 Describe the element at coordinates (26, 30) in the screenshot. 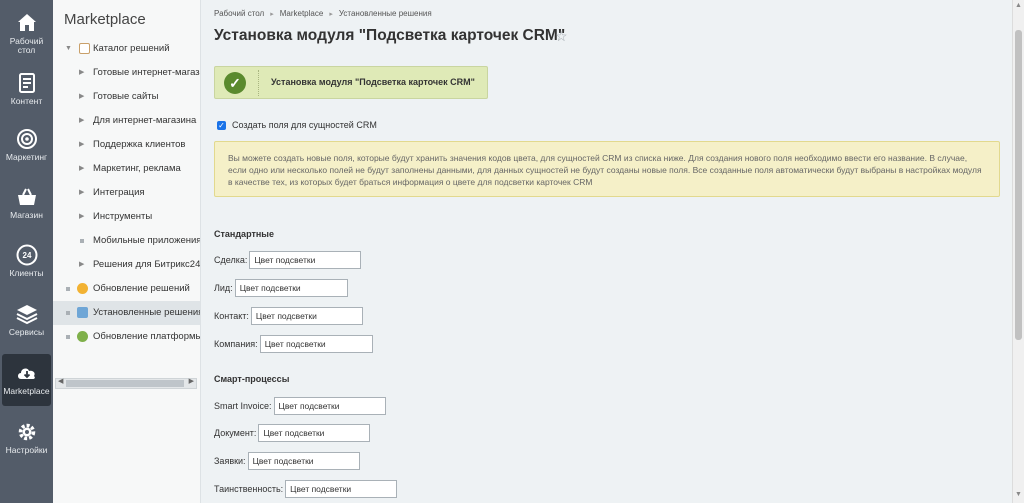

I see `menu-desktop: Рабочий стол` at that location.